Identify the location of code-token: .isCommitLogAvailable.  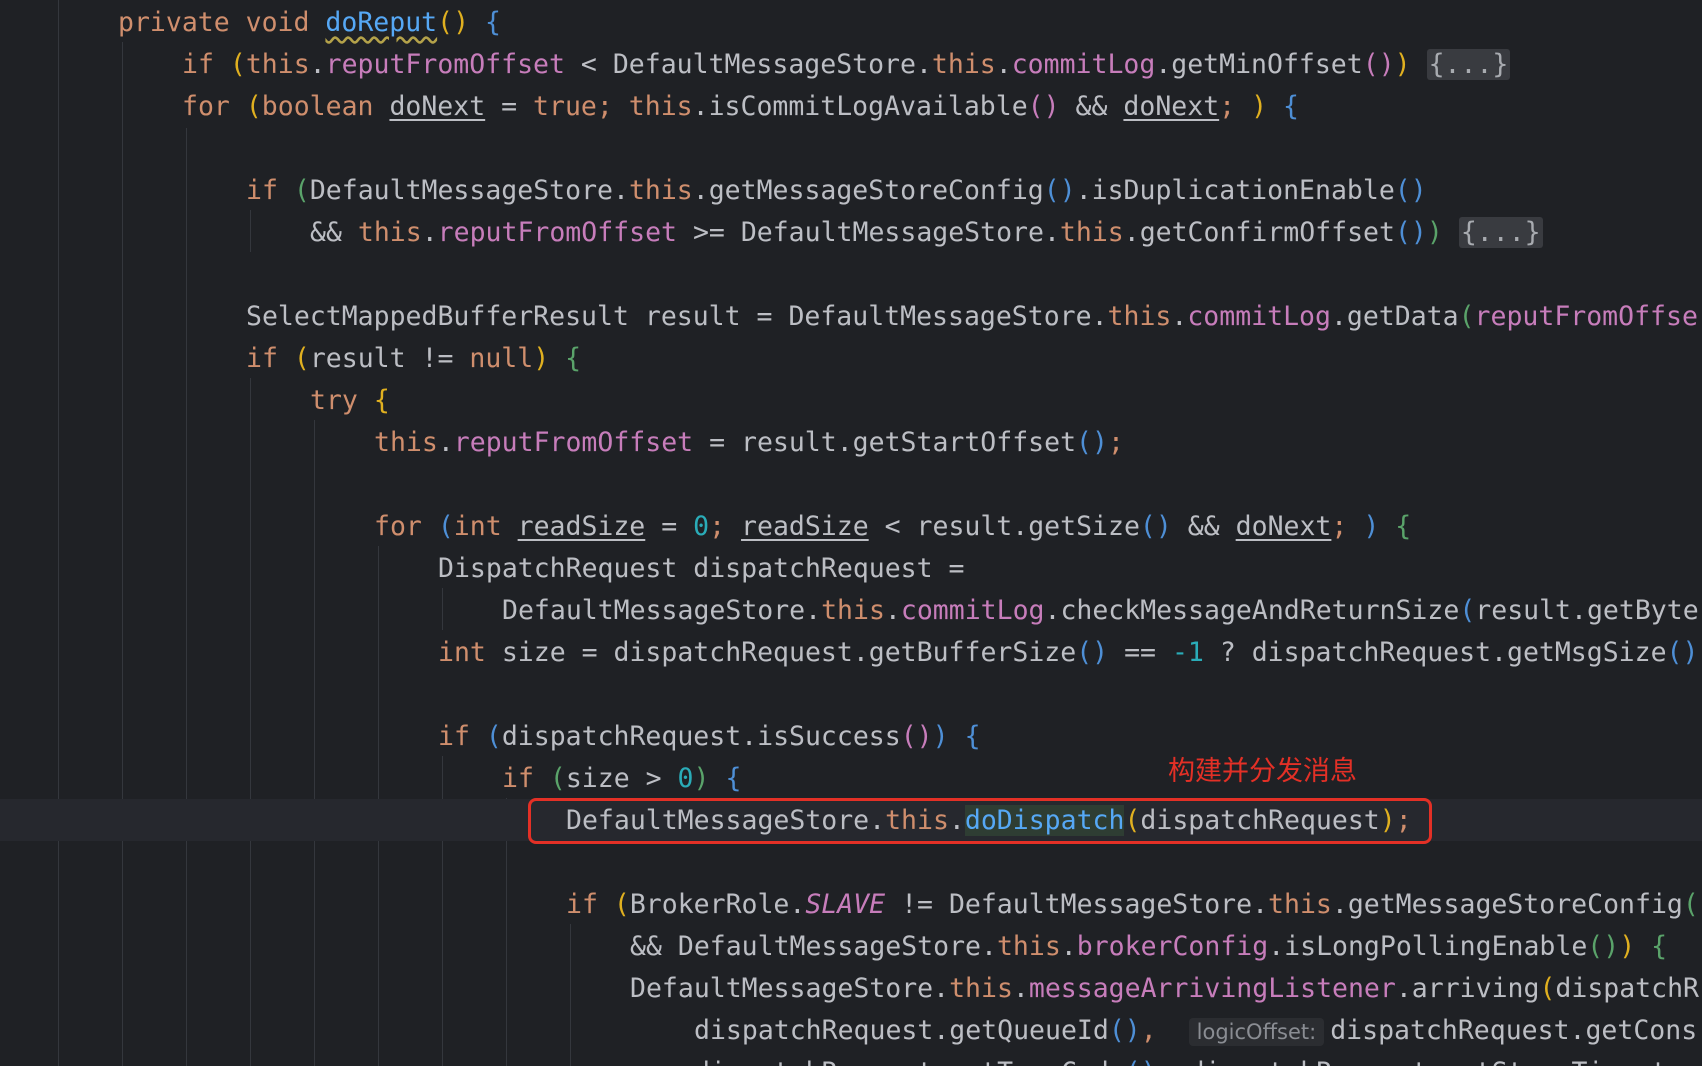
(860, 106).